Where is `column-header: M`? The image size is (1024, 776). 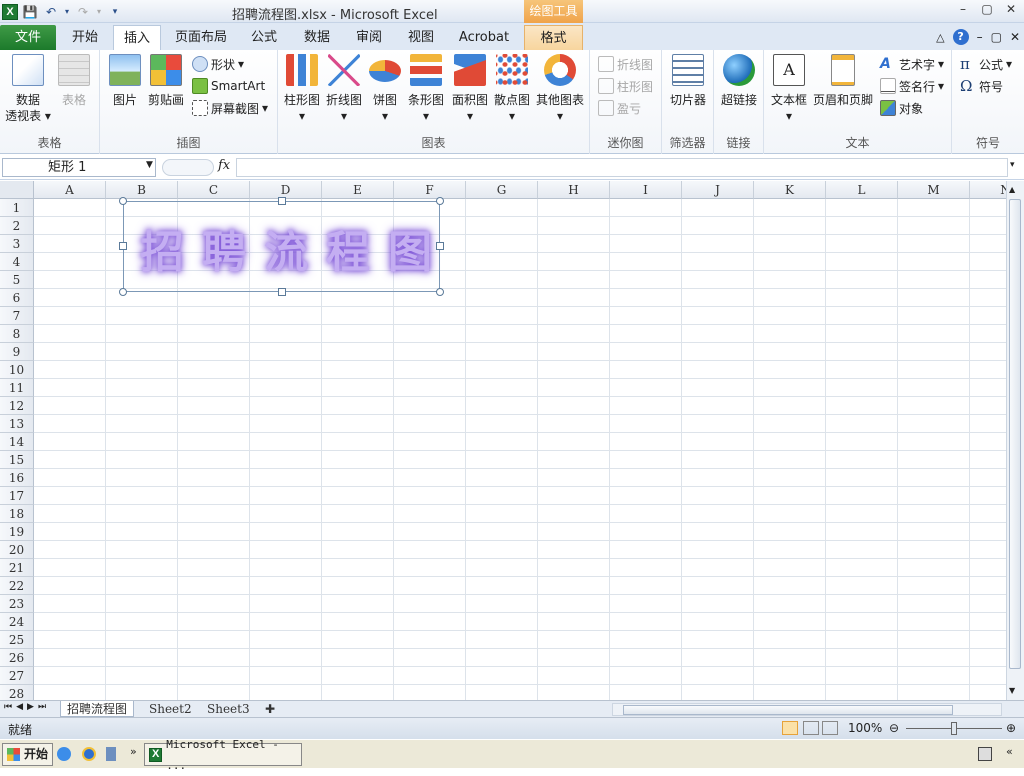 column-header: M is located at coordinates (934, 190).